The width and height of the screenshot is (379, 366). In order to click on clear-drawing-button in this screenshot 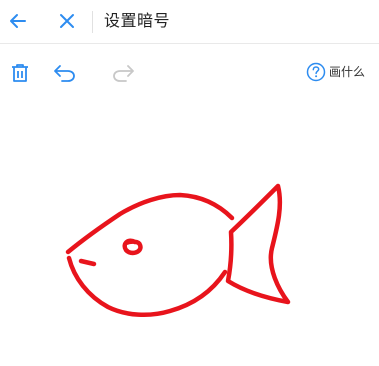, I will do `click(20, 73)`.